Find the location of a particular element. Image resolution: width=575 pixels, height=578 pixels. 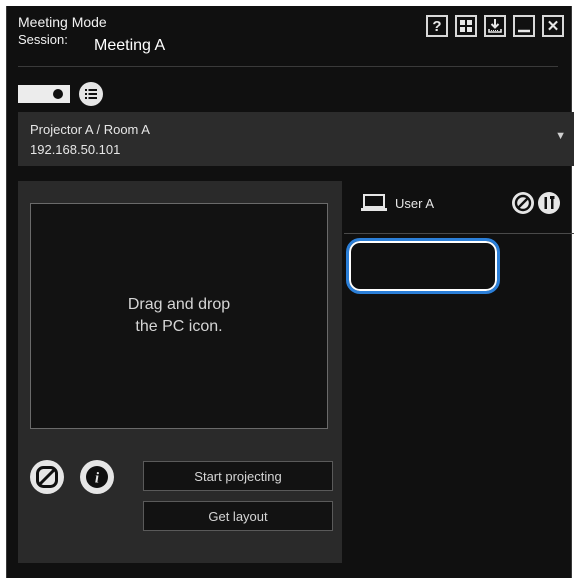

drop-zone-line2: the PC icon. is located at coordinates (179, 326).